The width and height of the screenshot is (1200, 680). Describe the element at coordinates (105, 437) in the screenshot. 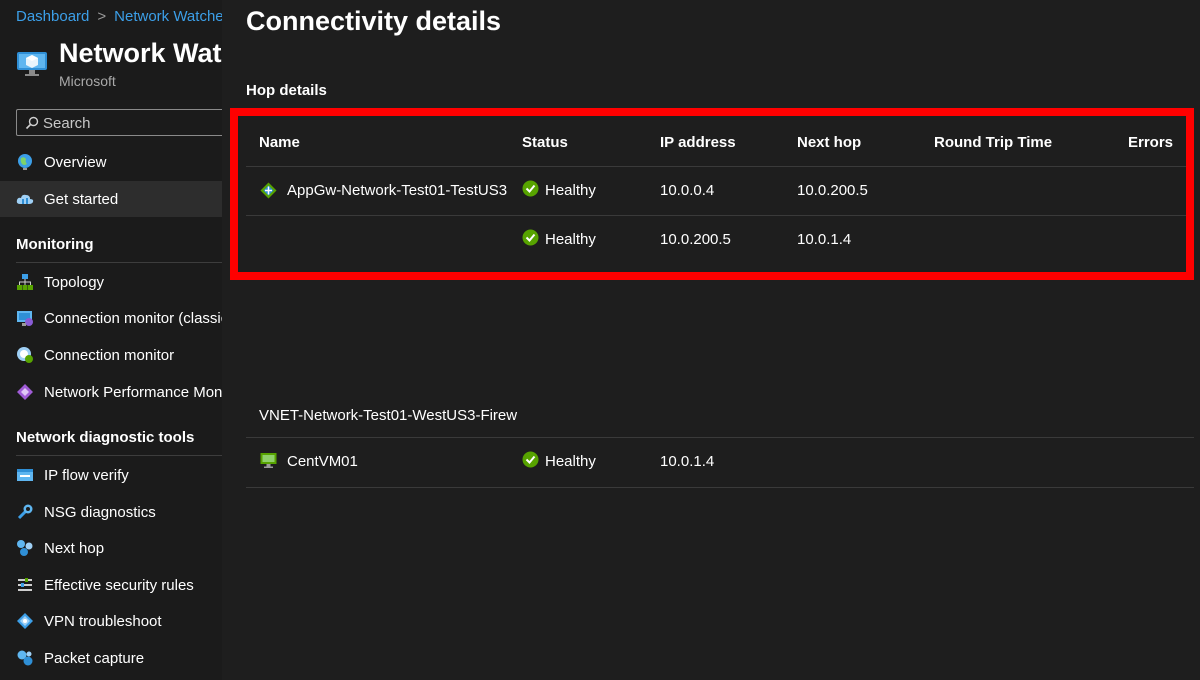

I see `section-network-diagnostic-tools: Network diagnostic tools` at that location.